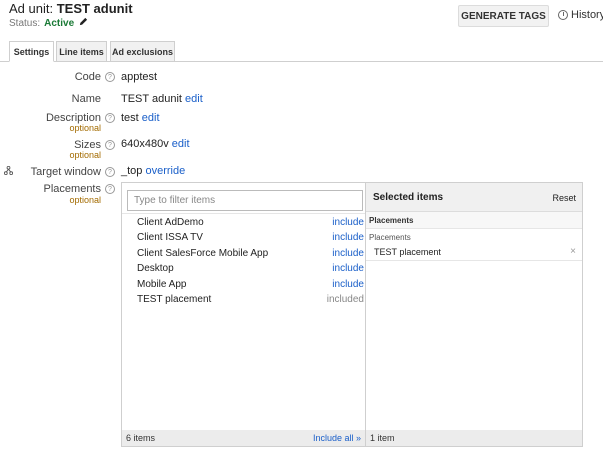 This screenshot has height=453, width=603. I want to click on generate-tags-button: GENERATE TAGS, so click(503, 16).